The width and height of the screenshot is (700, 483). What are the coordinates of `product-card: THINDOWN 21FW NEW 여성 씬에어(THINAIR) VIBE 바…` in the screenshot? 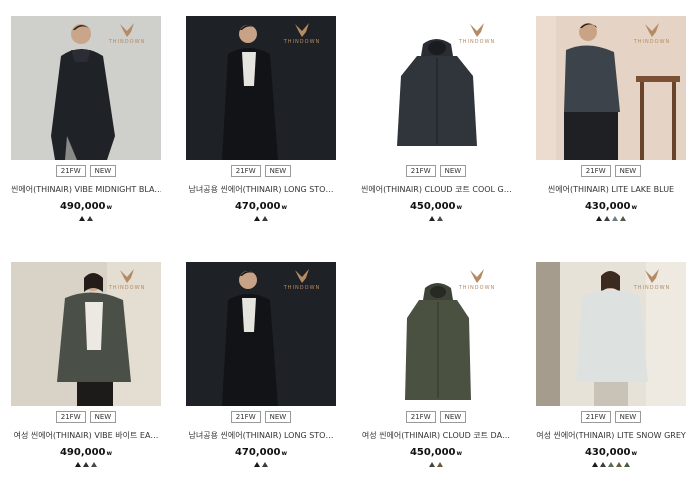 It's located at (86, 364).